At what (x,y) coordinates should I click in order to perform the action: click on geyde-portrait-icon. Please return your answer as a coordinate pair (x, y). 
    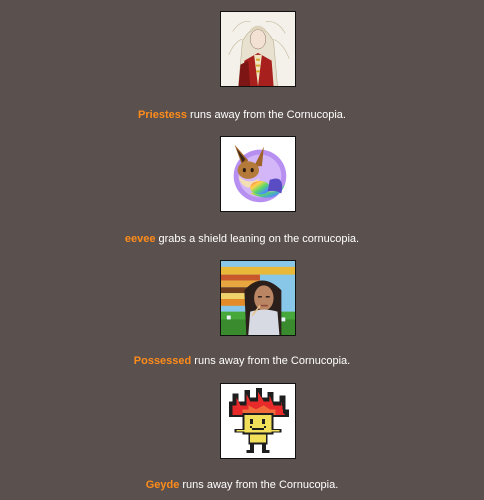
    Looking at the image, I should click on (258, 421).